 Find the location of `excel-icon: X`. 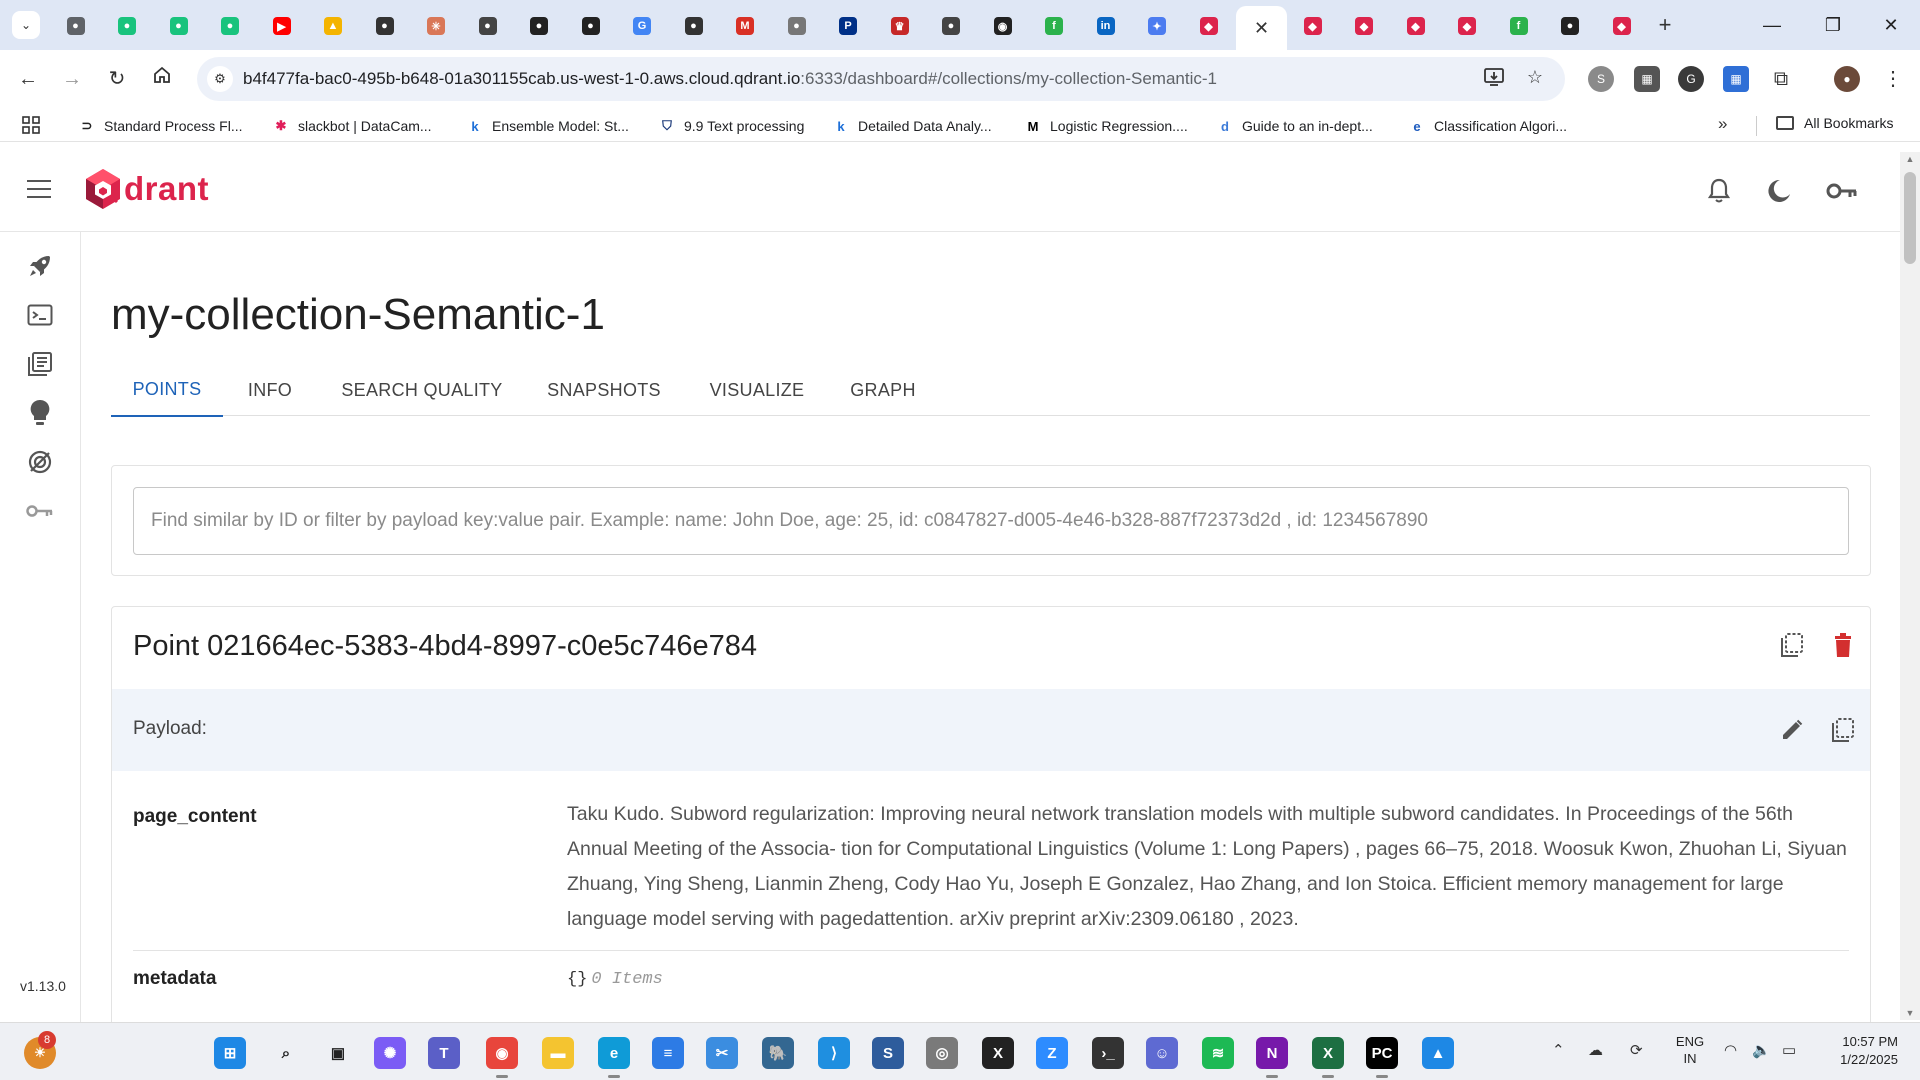

excel-icon: X is located at coordinates (1328, 1053).